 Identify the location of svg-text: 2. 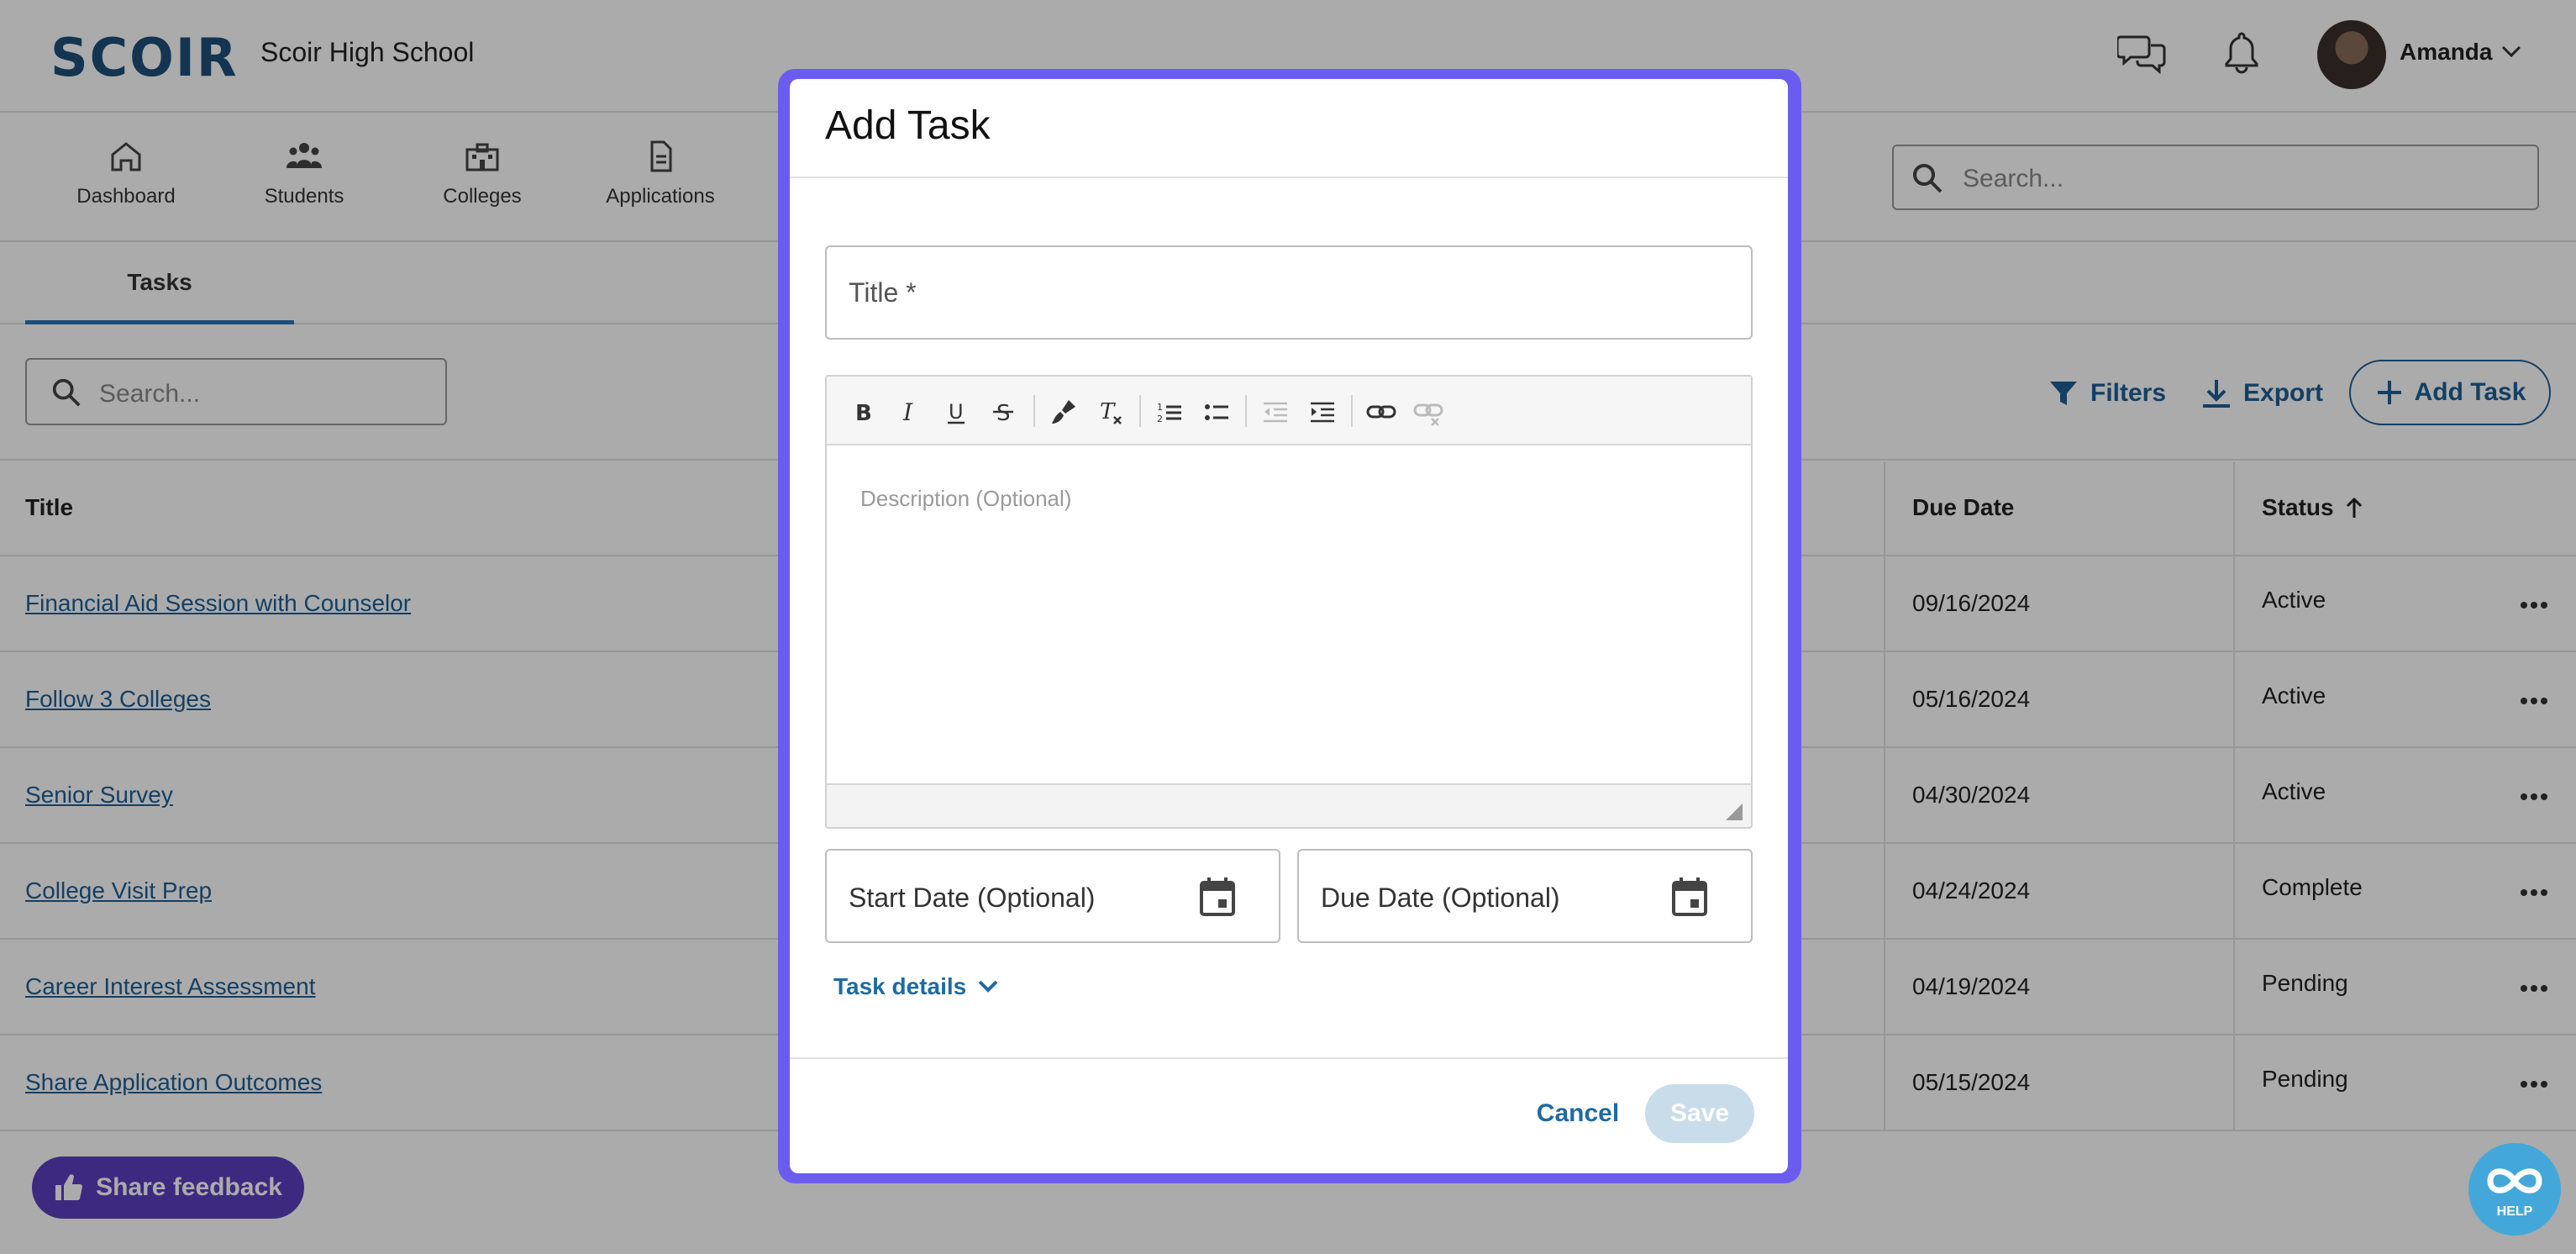
(1160, 419).